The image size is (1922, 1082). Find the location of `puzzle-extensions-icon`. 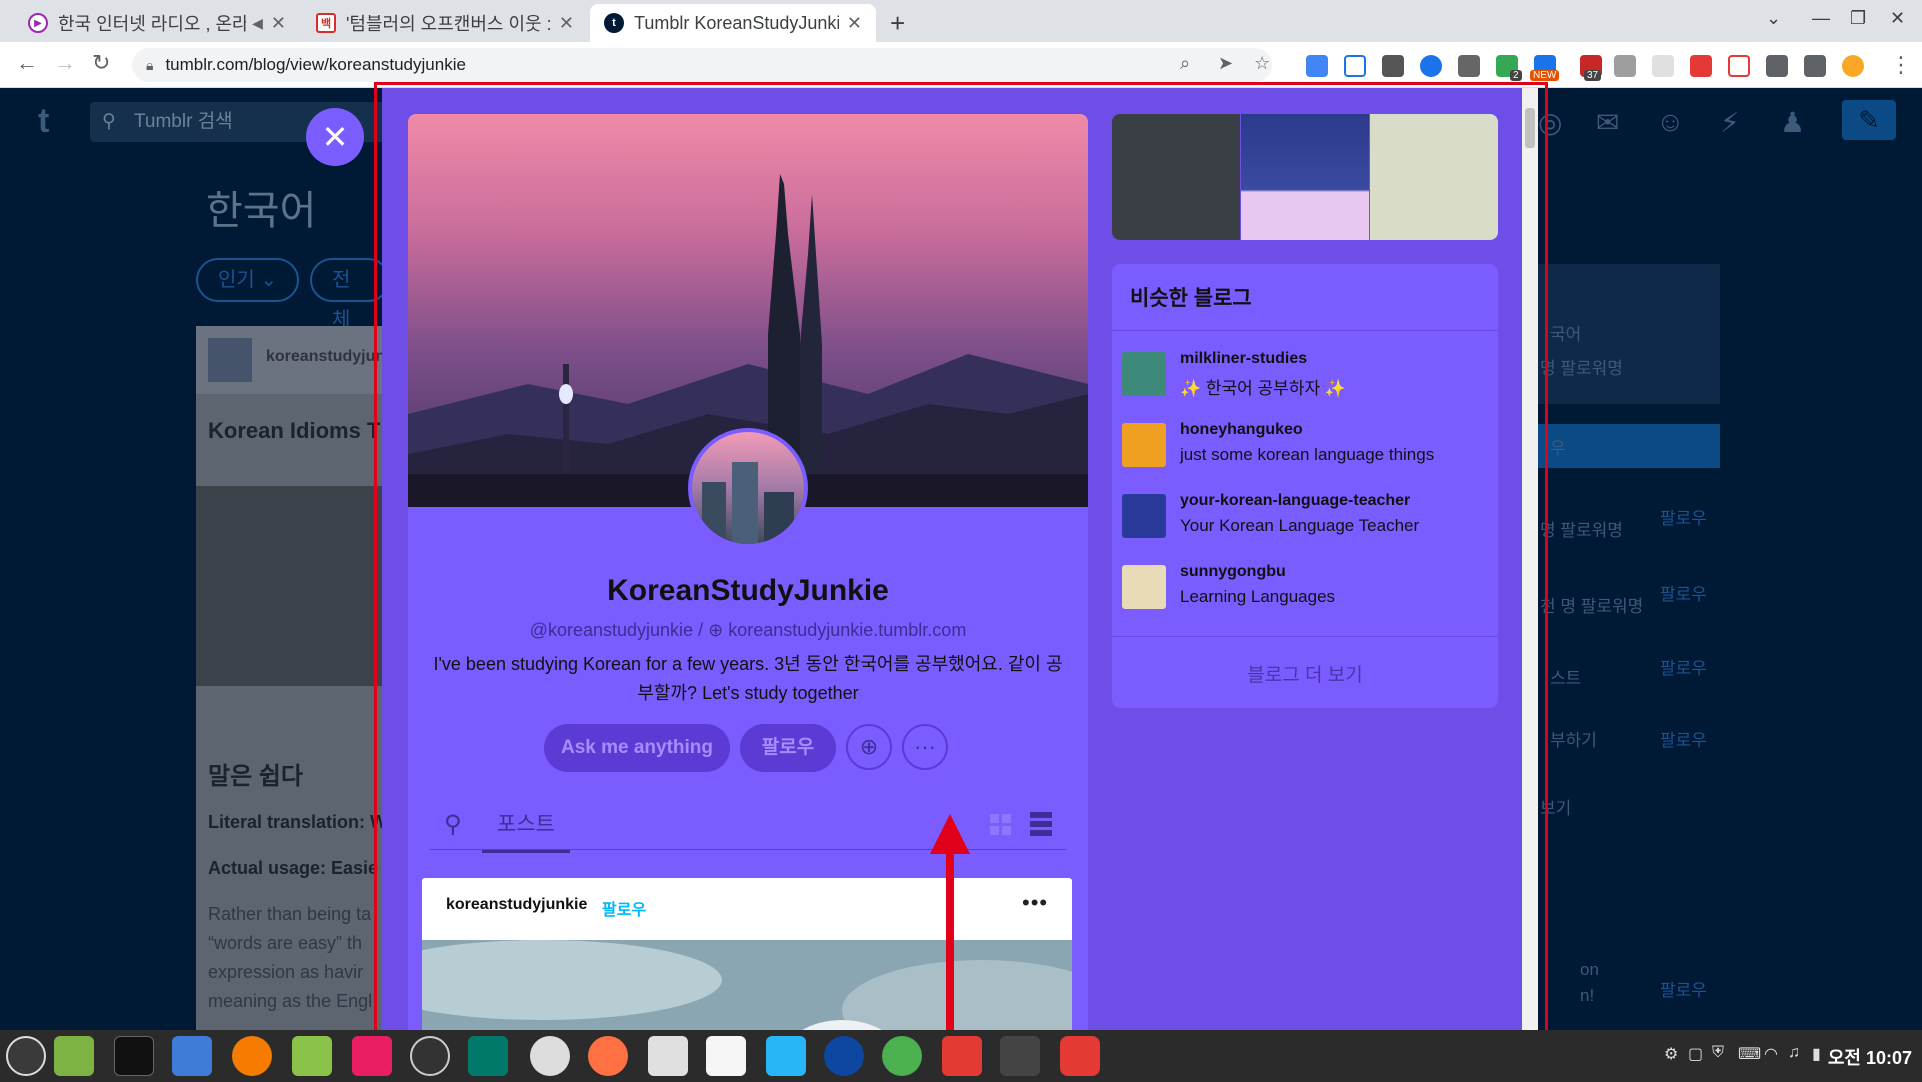

puzzle-extensions-icon is located at coordinates (1777, 66).